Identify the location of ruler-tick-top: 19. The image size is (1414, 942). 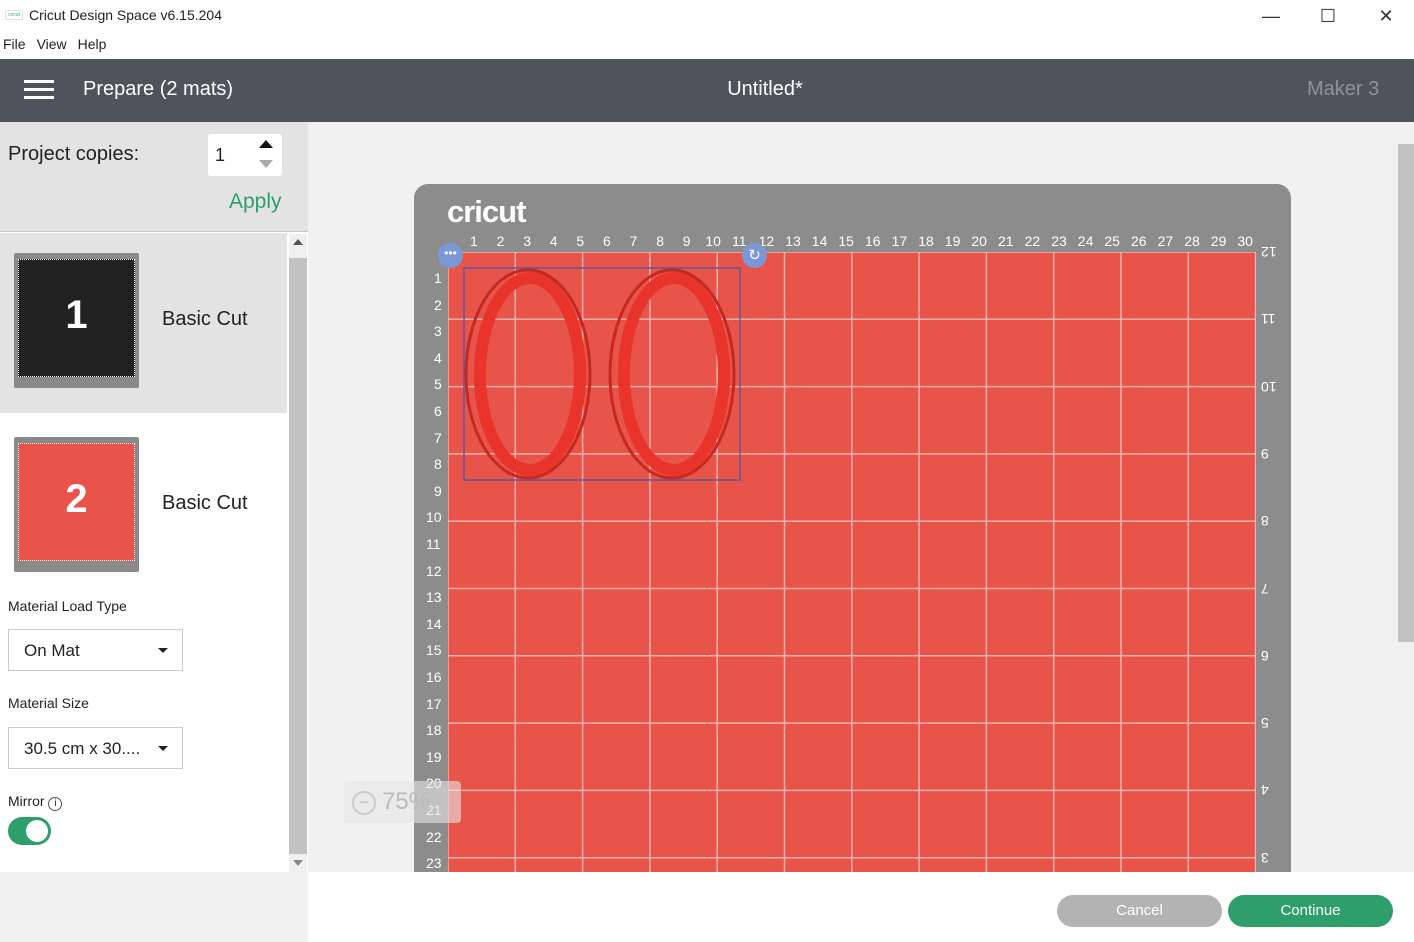
(952, 241).